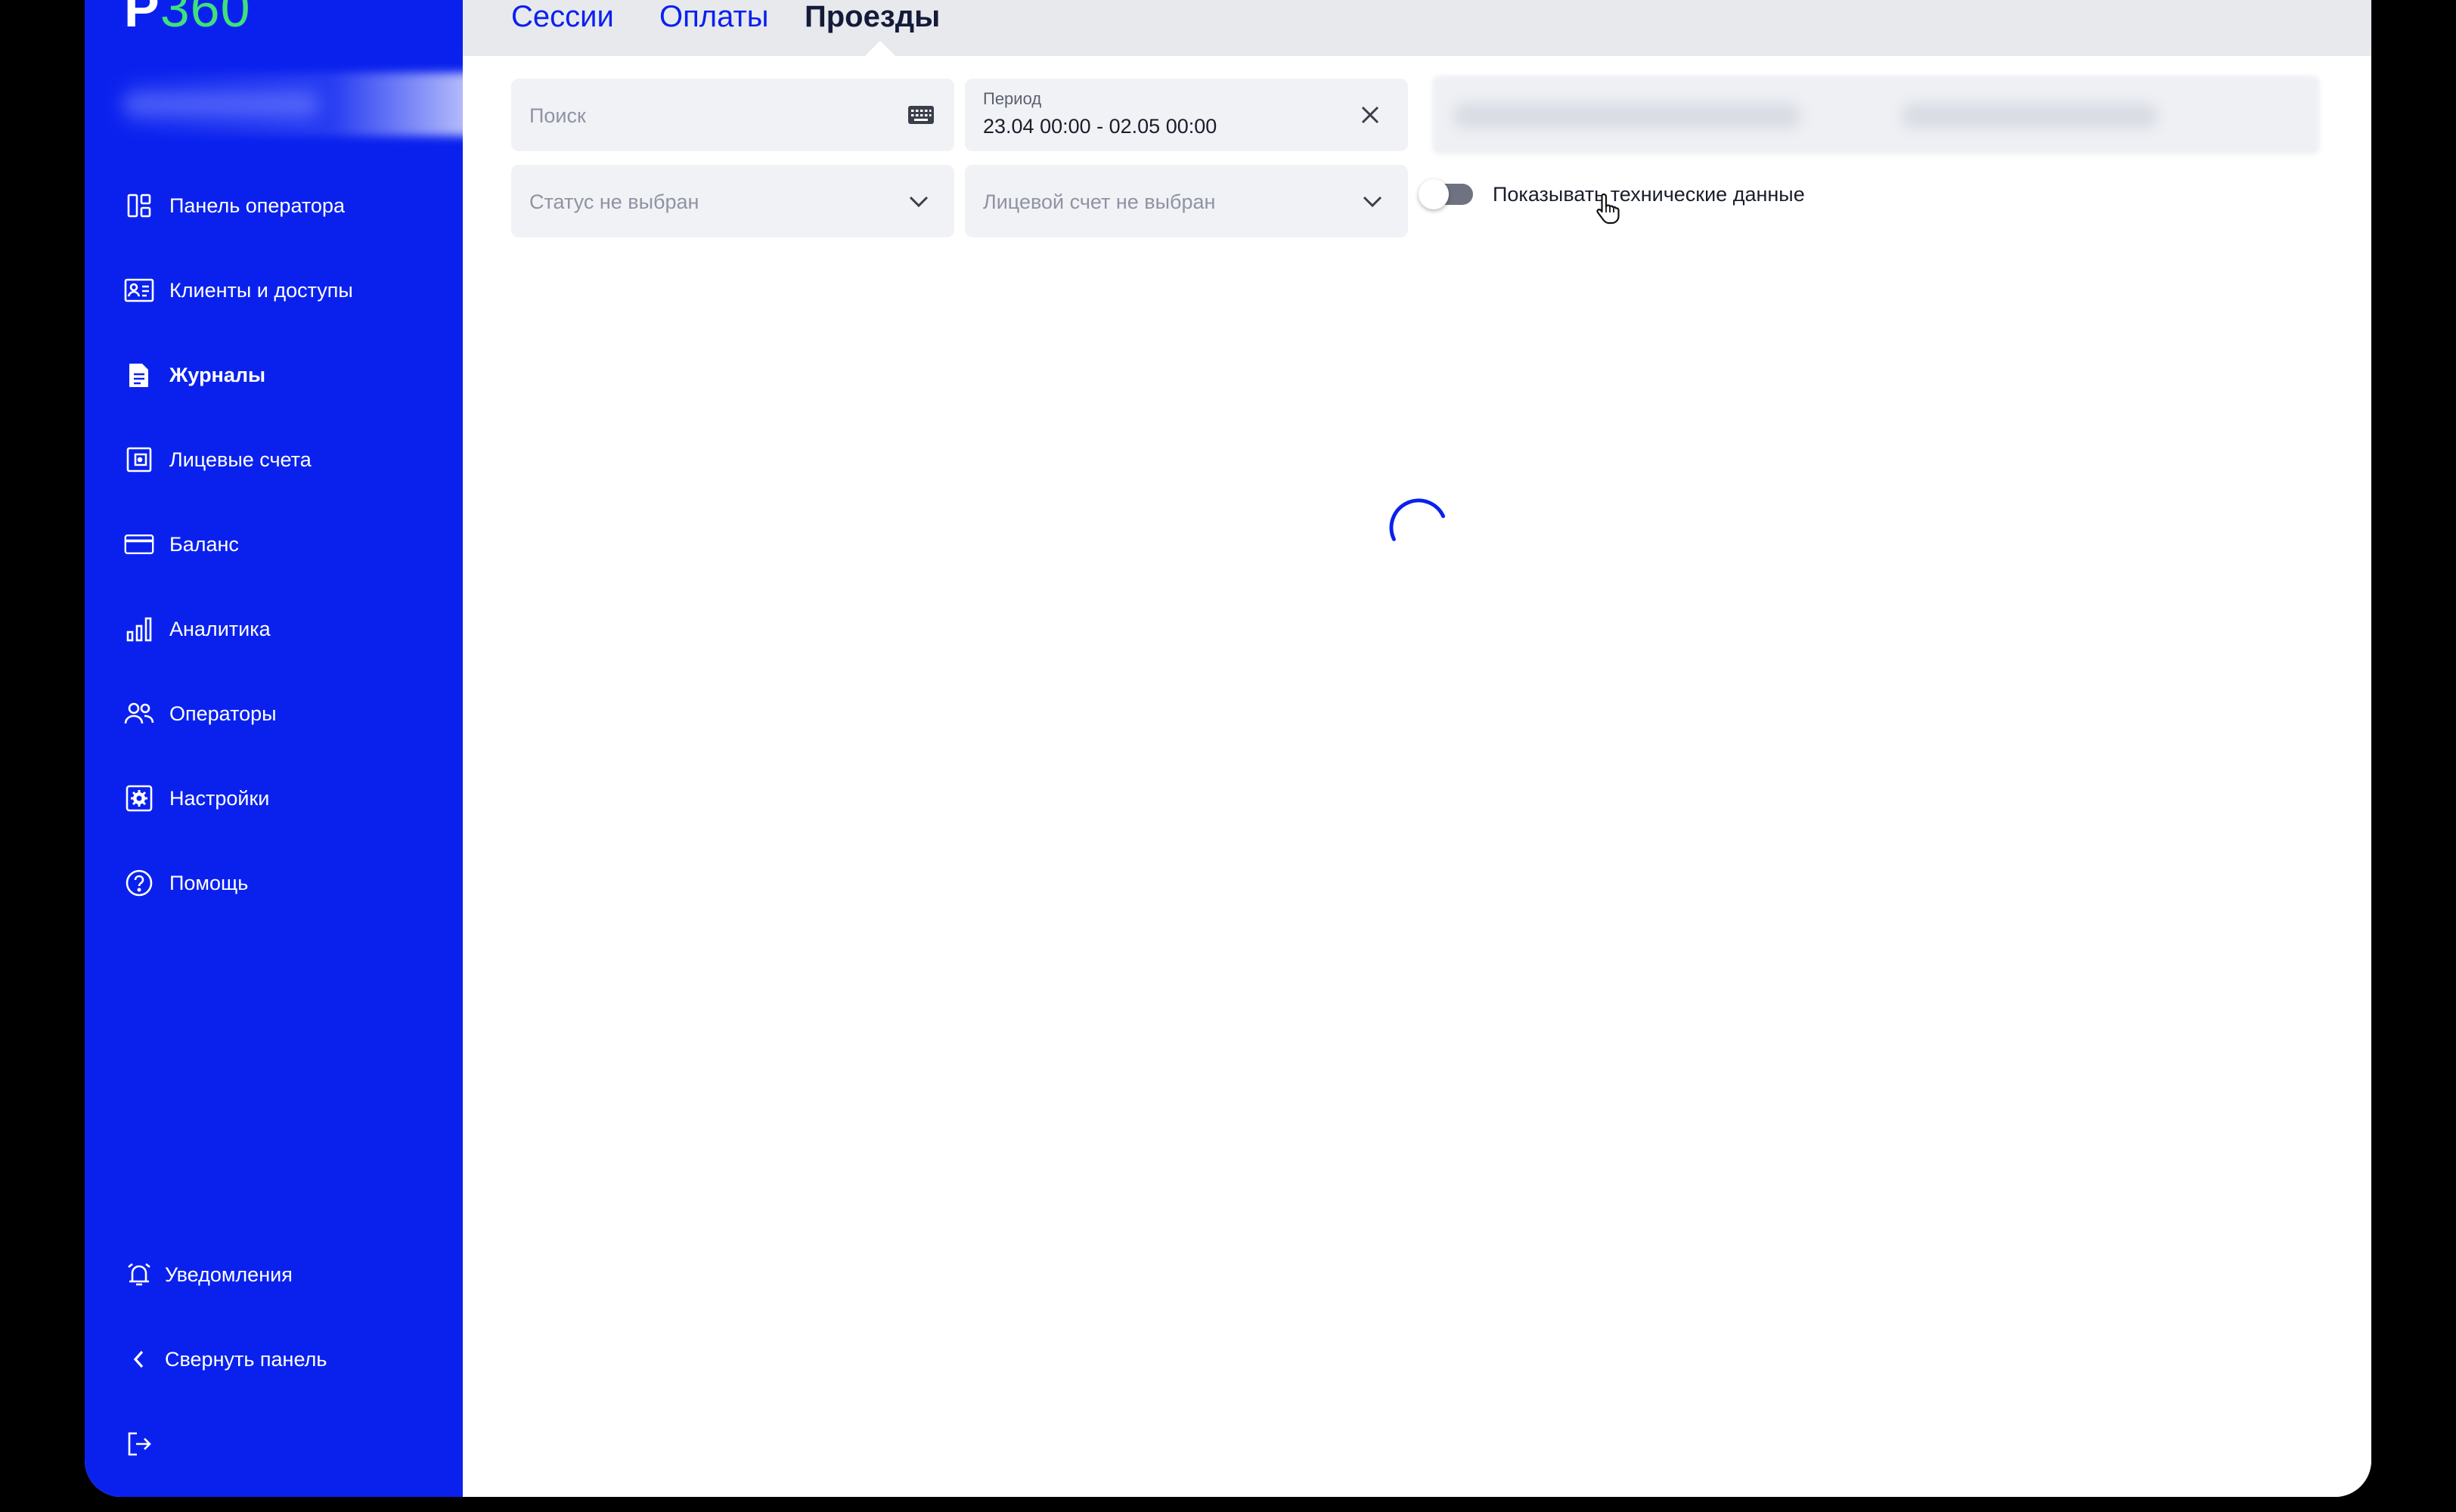  I want to click on search-input: Поиск, so click(732, 115).